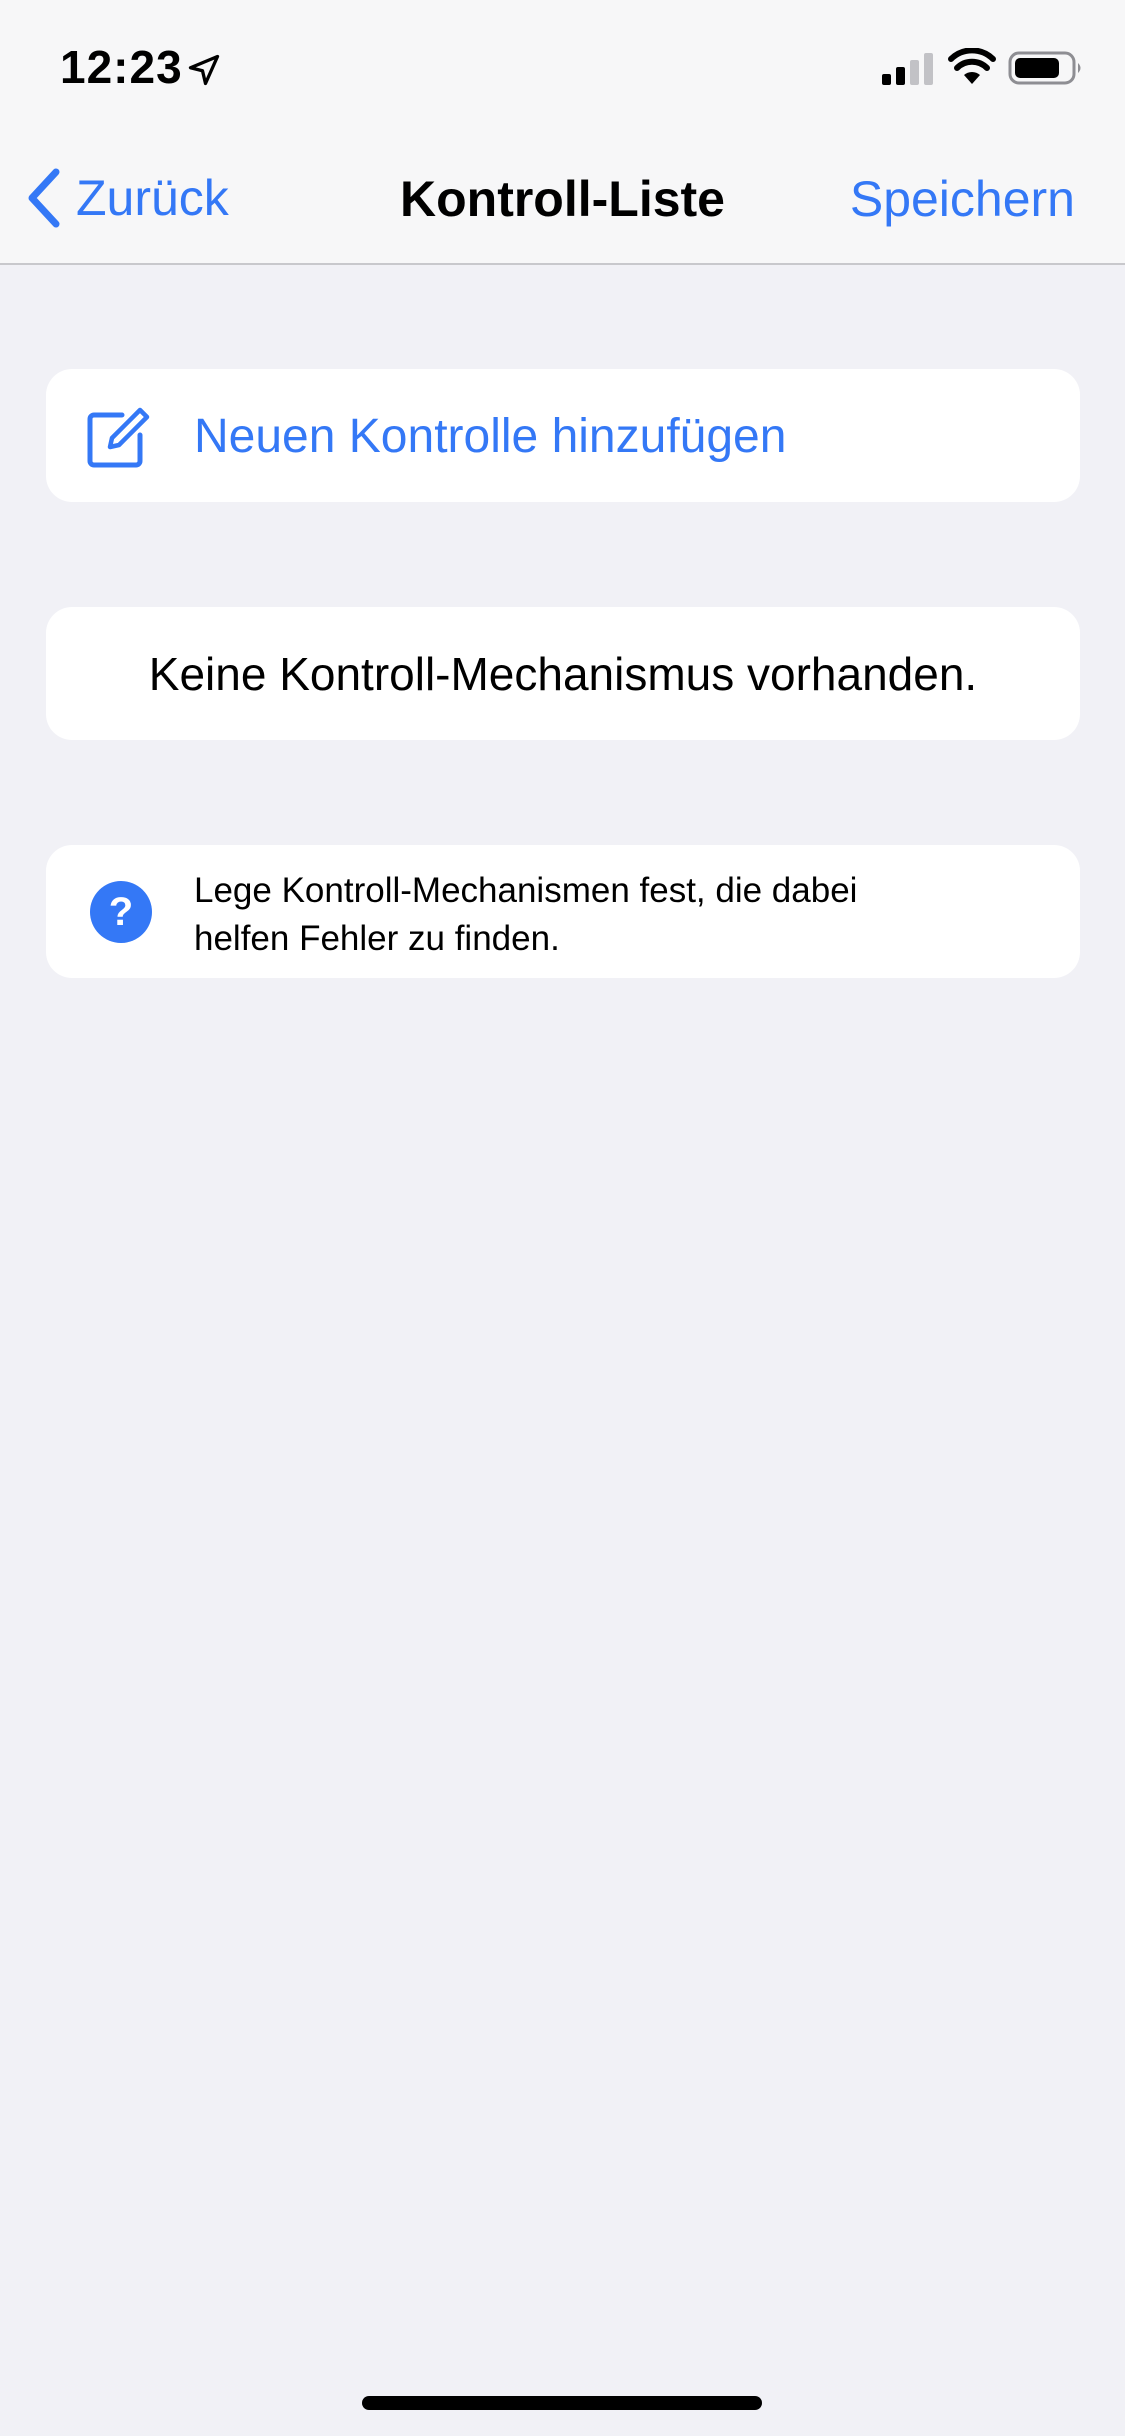 Image resolution: width=1125 pixels, height=2436 pixels. I want to click on location-arrow-icon, so click(204, 70).